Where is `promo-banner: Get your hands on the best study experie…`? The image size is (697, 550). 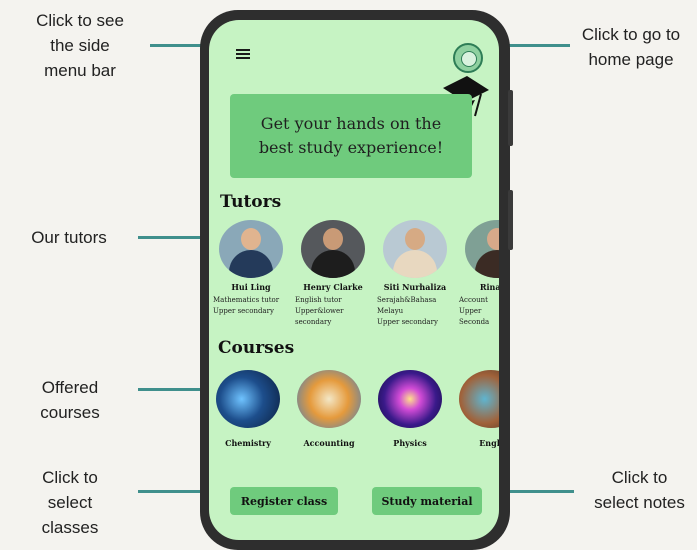
promo-banner: Get your hands on the best study experie… is located at coordinates (351, 136).